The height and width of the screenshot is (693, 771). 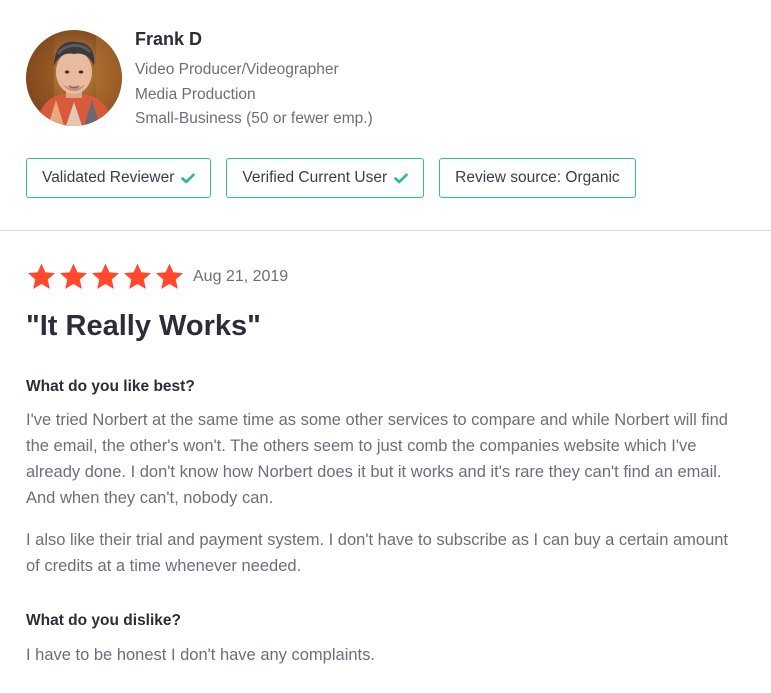 I want to click on like-best-question: What do you like best?, so click(x=110, y=386).